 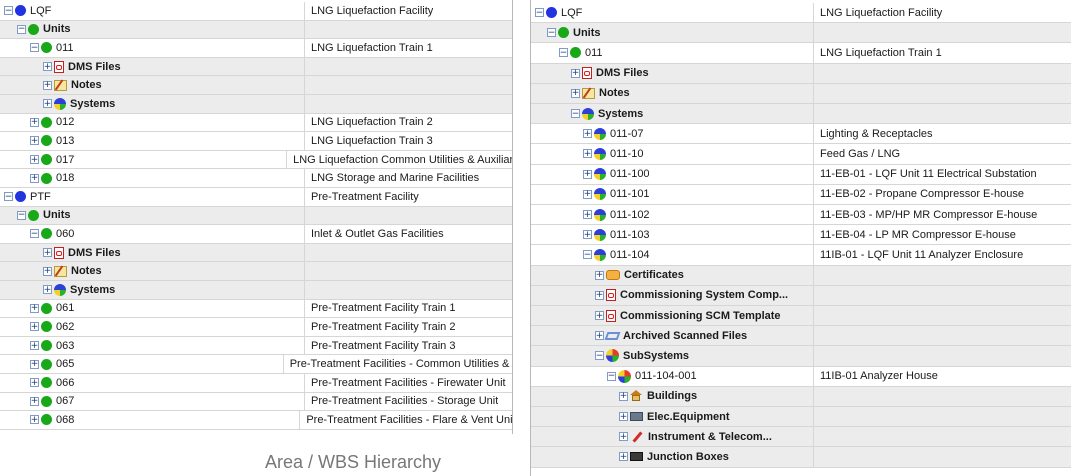 I want to click on tree-row: +063 Pre-Treatment Facility Train 3, so click(x=256, y=346).